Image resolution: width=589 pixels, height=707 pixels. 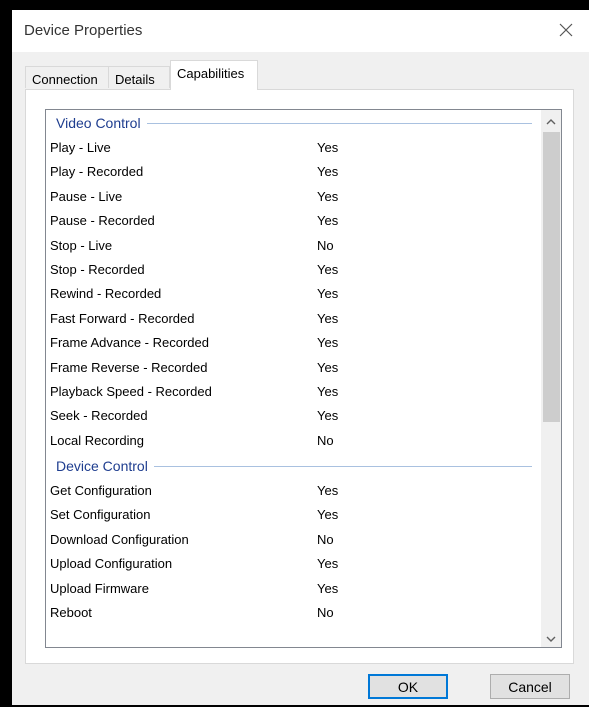 I want to click on capability-row: Playback Speed - Recorded Yes, so click(x=294, y=392).